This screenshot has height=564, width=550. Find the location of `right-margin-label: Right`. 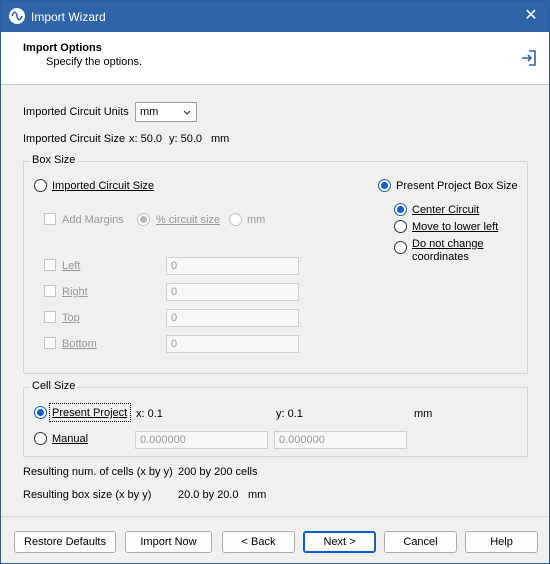

right-margin-label: Right is located at coordinates (75, 292).